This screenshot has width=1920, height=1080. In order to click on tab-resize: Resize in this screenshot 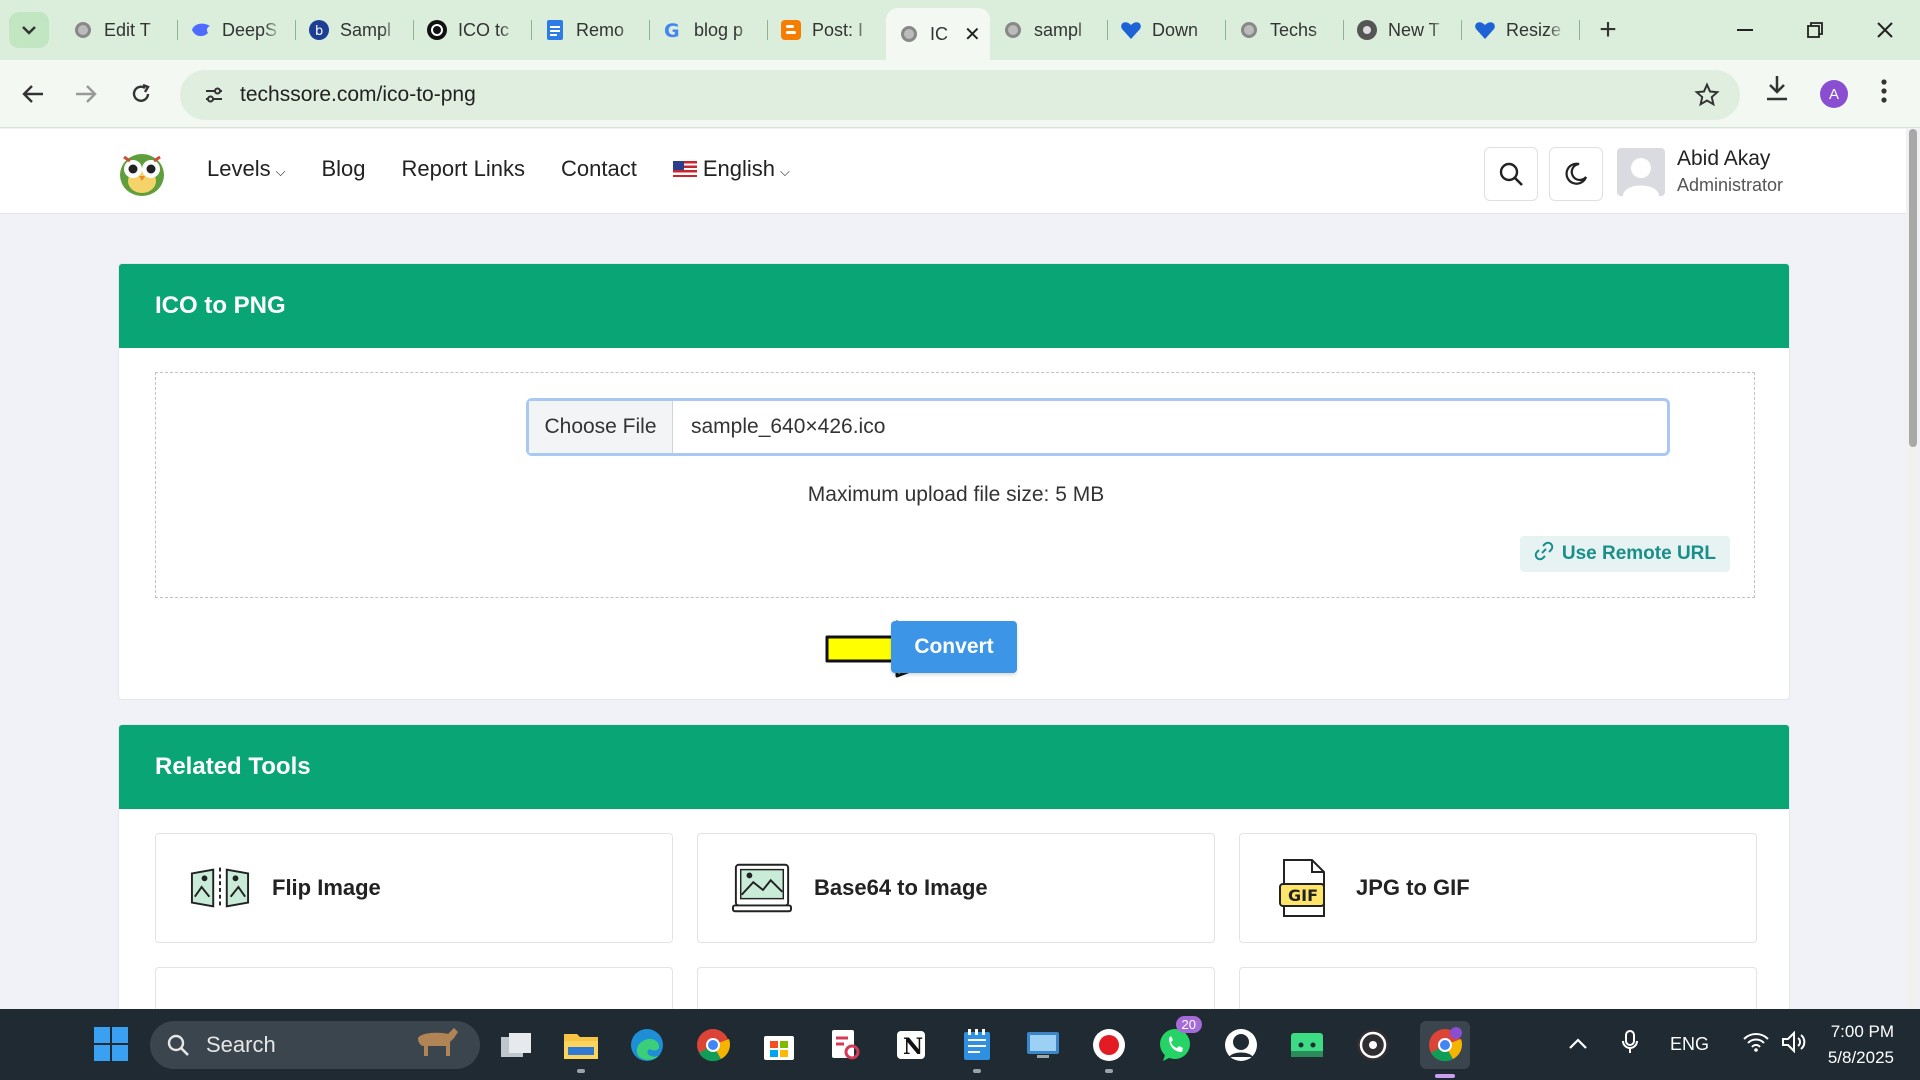, I will do `click(1521, 30)`.